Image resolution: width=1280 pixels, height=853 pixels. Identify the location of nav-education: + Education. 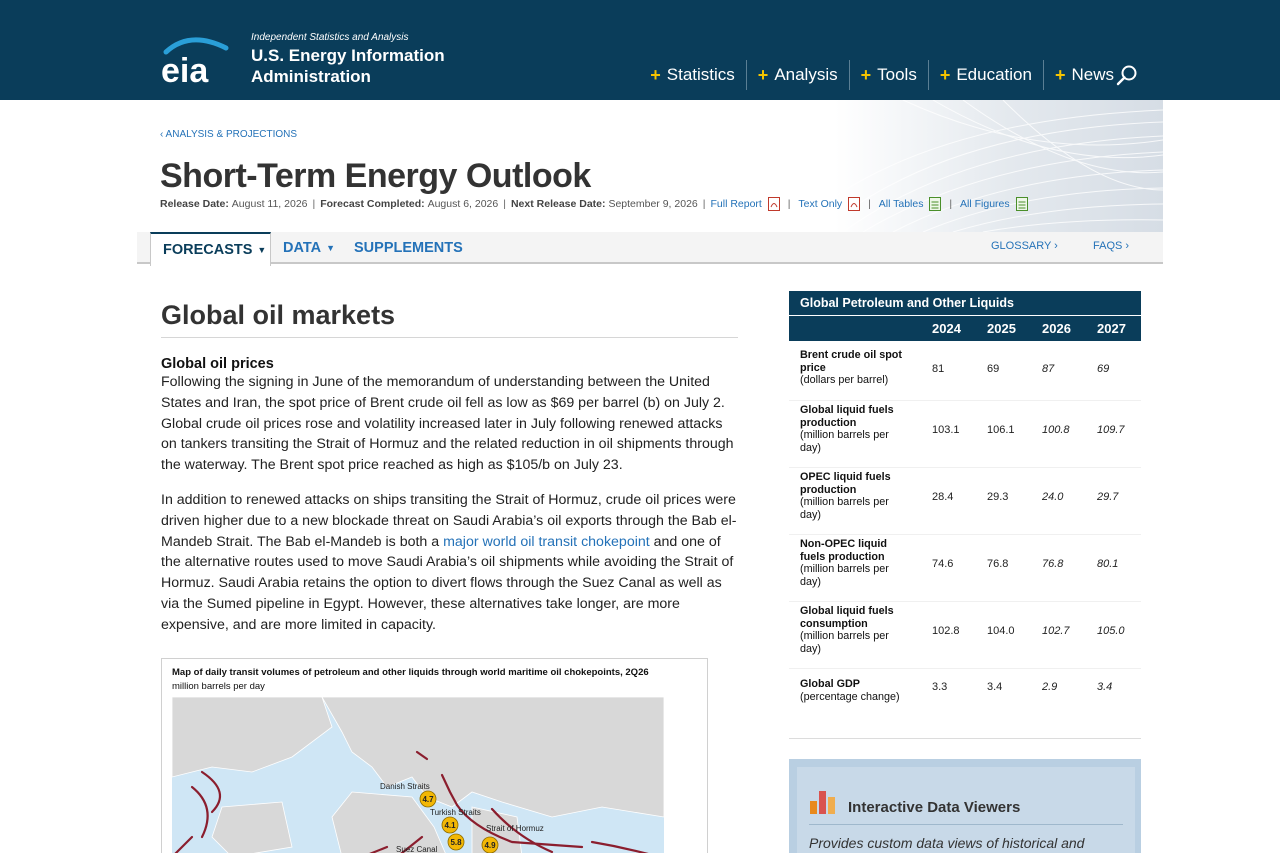
(985, 75).